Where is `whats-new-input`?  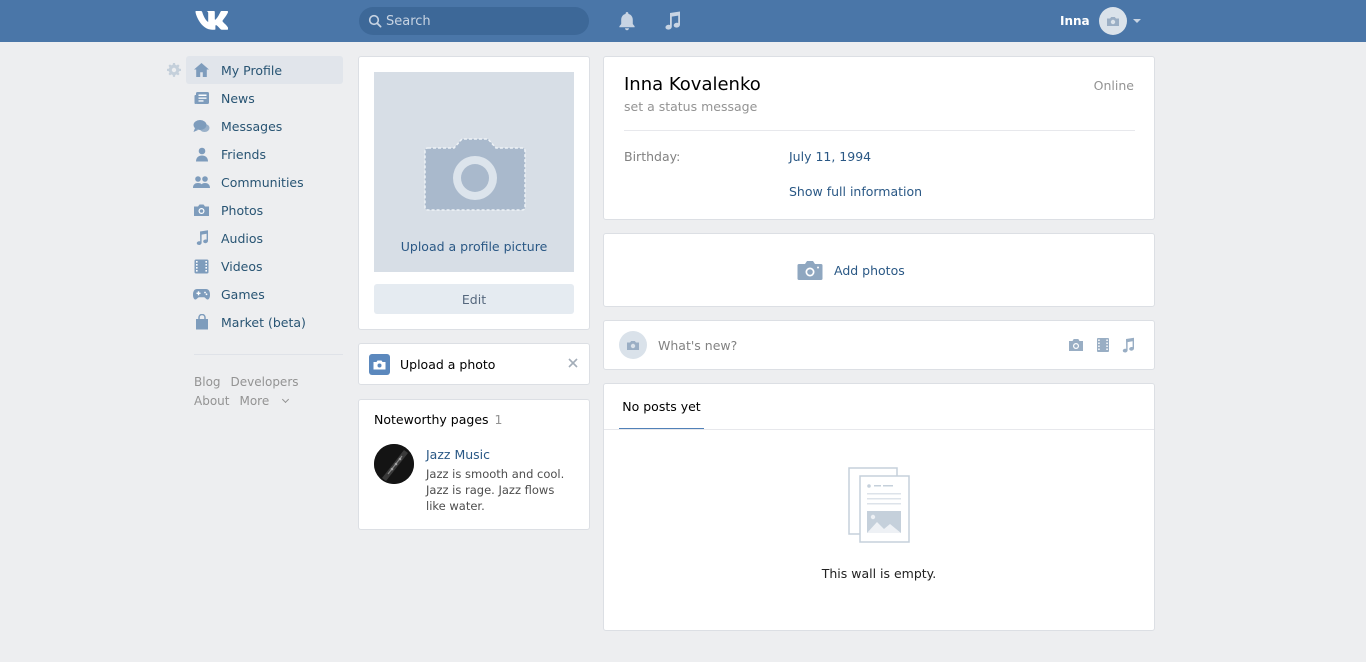
whats-new-input is located at coordinates (853, 345).